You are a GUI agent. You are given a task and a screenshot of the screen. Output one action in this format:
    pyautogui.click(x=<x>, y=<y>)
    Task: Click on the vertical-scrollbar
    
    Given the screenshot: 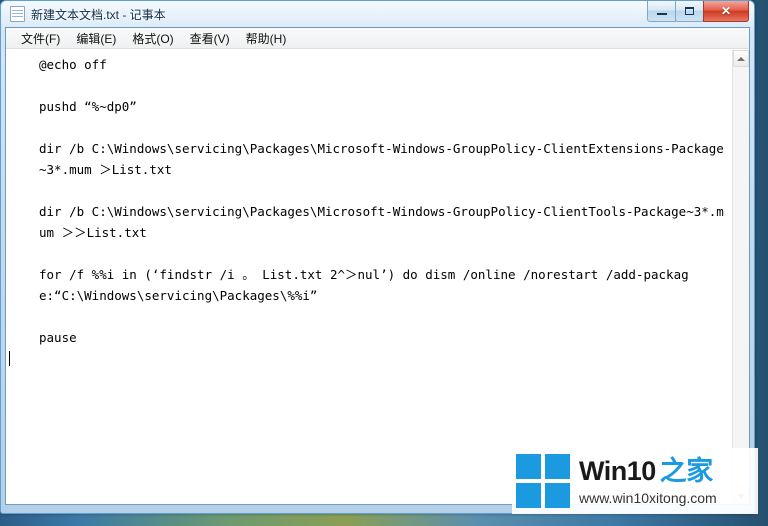 What is the action you would take?
    pyautogui.click(x=740, y=277)
    